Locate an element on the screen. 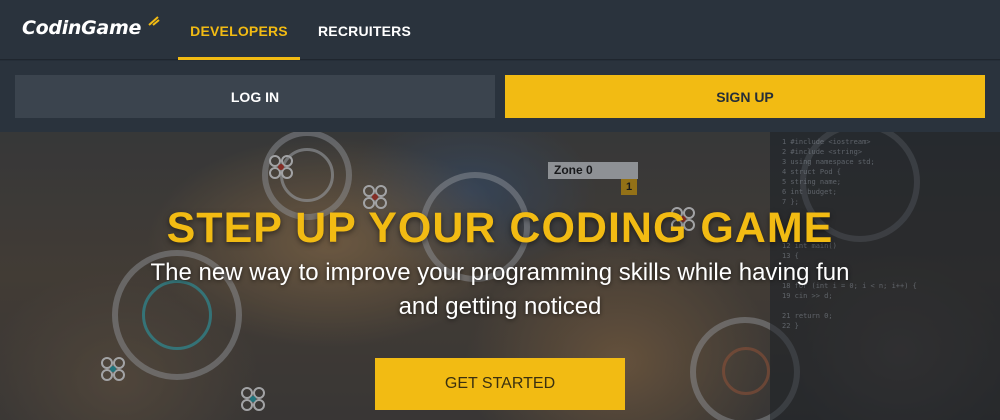  tab-recruiters: RECRUITERS is located at coordinates (364, 30).